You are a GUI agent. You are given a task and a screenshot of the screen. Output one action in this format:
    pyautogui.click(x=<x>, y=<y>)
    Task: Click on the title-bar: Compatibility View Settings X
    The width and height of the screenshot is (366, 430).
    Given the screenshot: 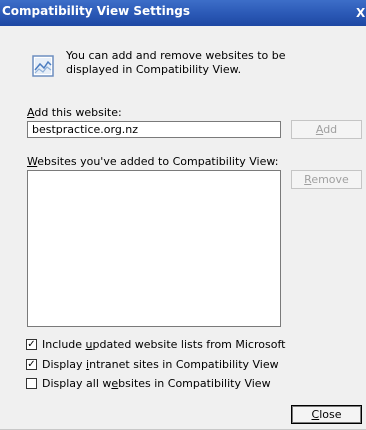 What is the action you would take?
    pyautogui.click(x=183, y=13)
    